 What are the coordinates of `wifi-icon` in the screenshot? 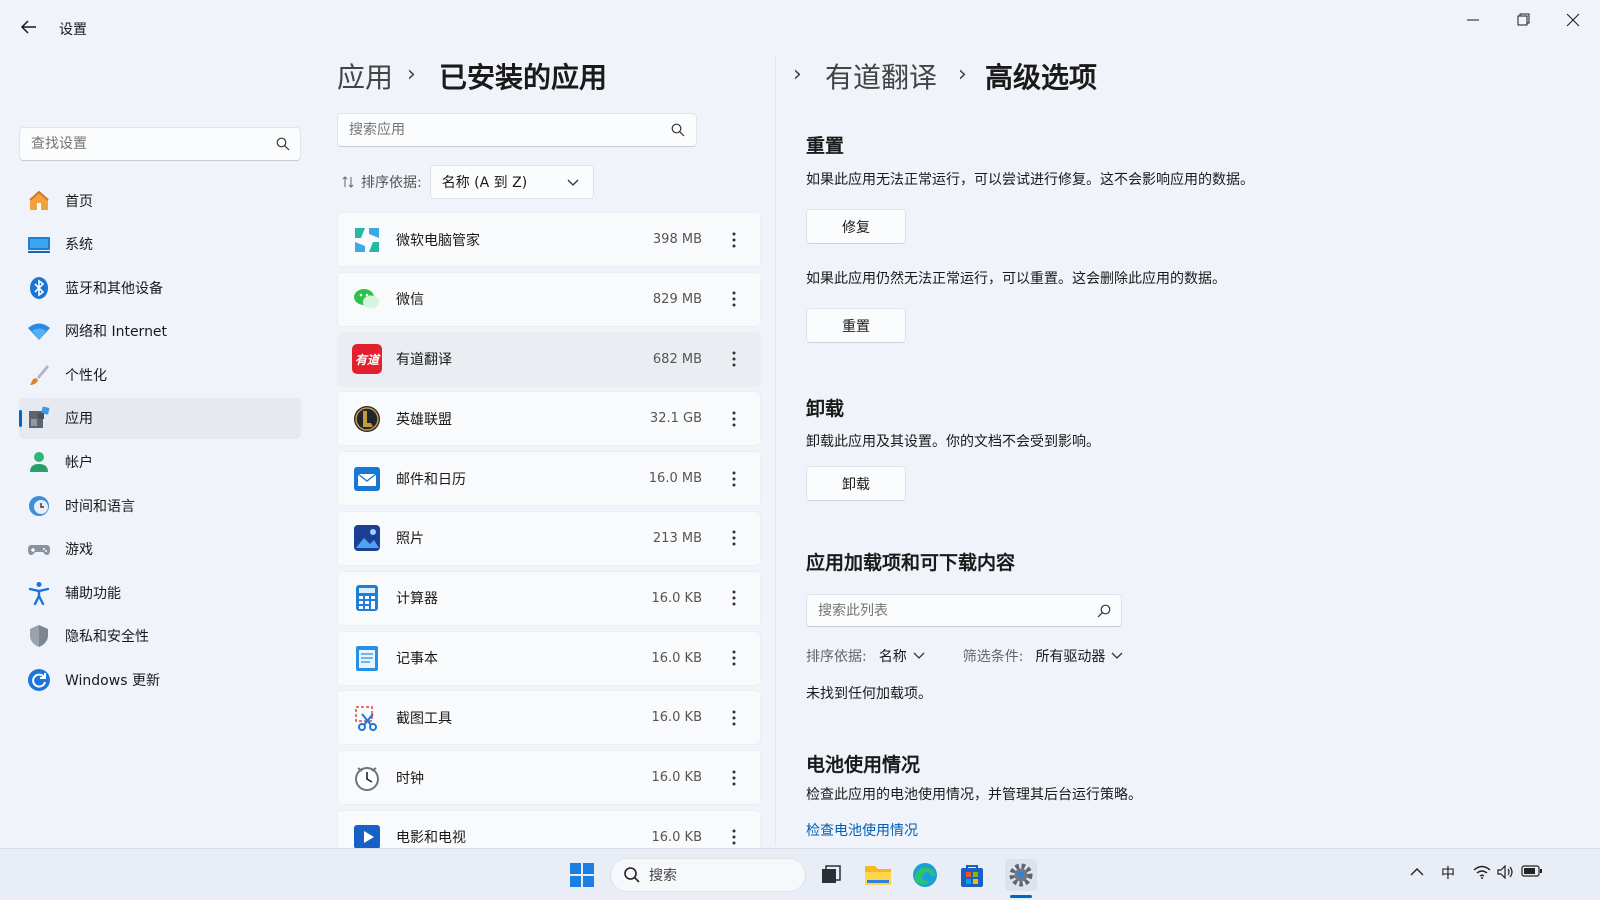 It's located at (39, 331).